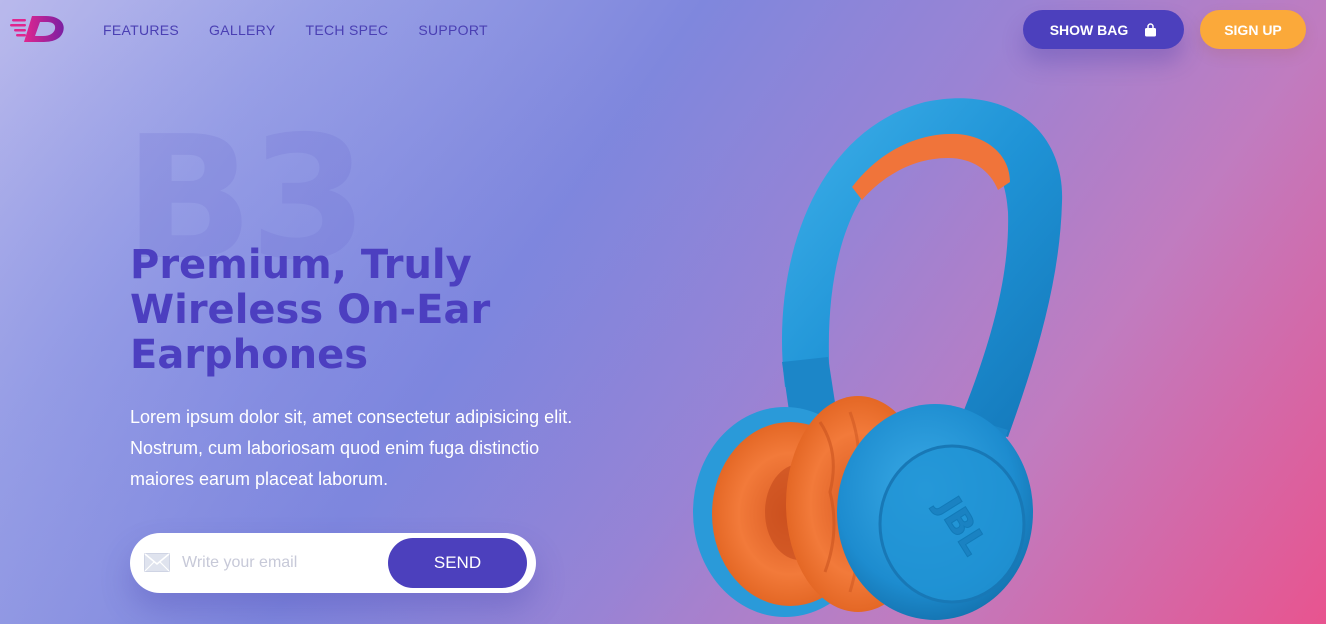  Describe the element at coordinates (310, 310) in the screenshot. I see `headline-line: Wireless On-Ear` at that location.